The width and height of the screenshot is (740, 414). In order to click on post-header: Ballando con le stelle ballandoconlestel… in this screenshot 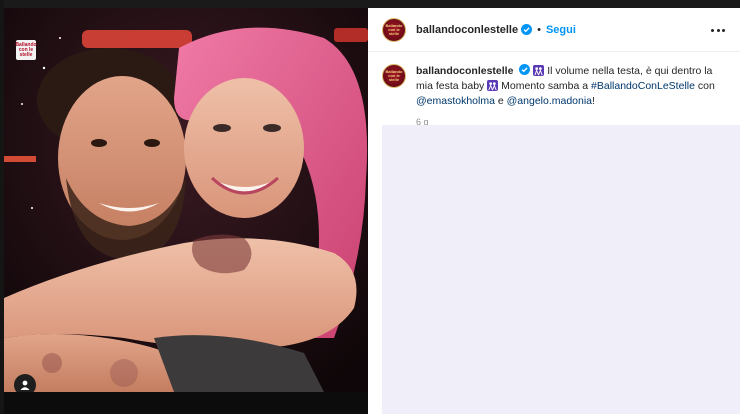, I will do `click(554, 30)`.